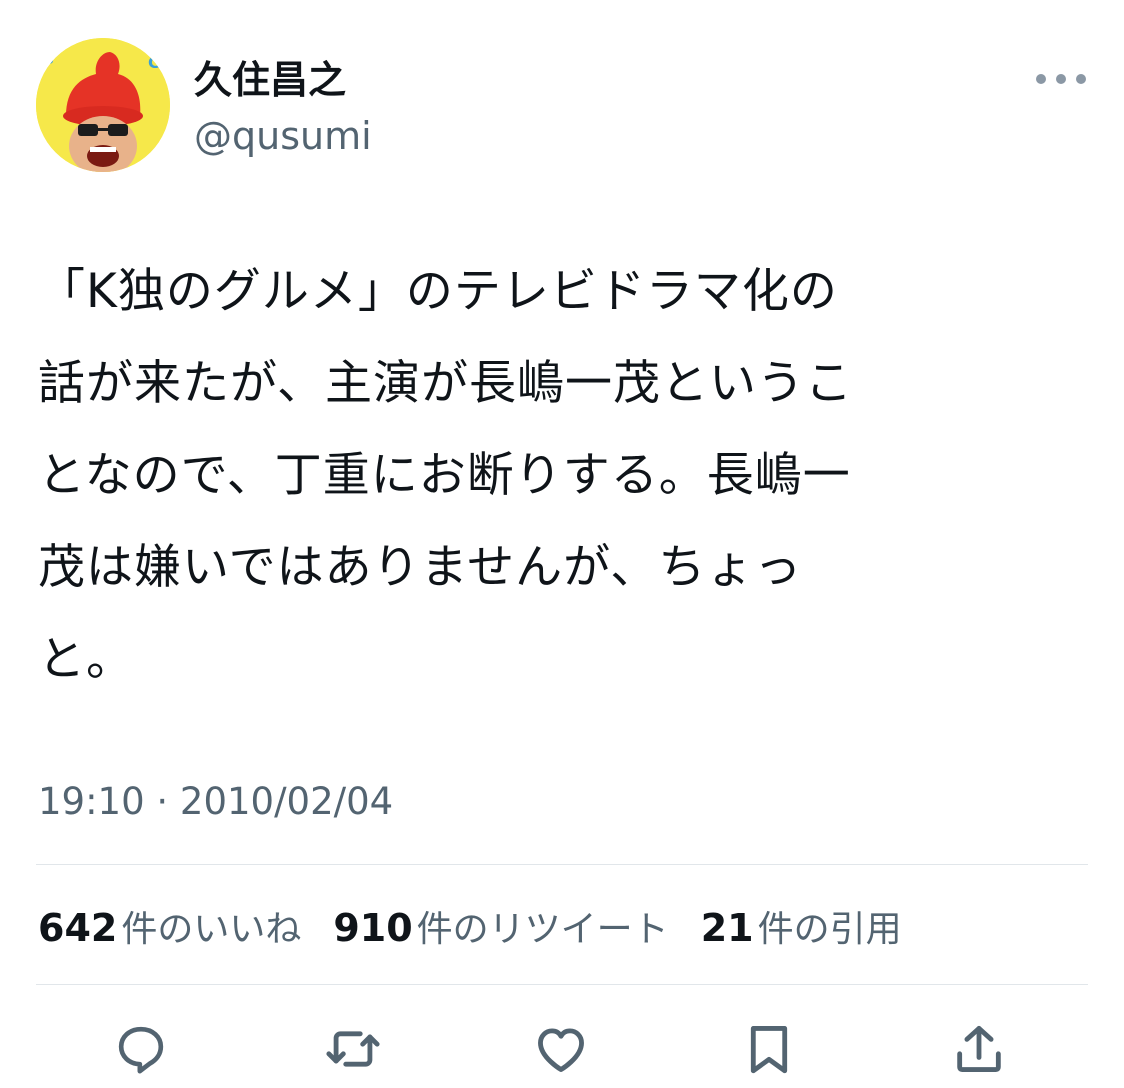 Image resolution: width=1124 pixels, height=1088 pixels. What do you see at coordinates (353, 1049) in the screenshot?
I see `retweet-icon` at bounding box center [353, 1049].